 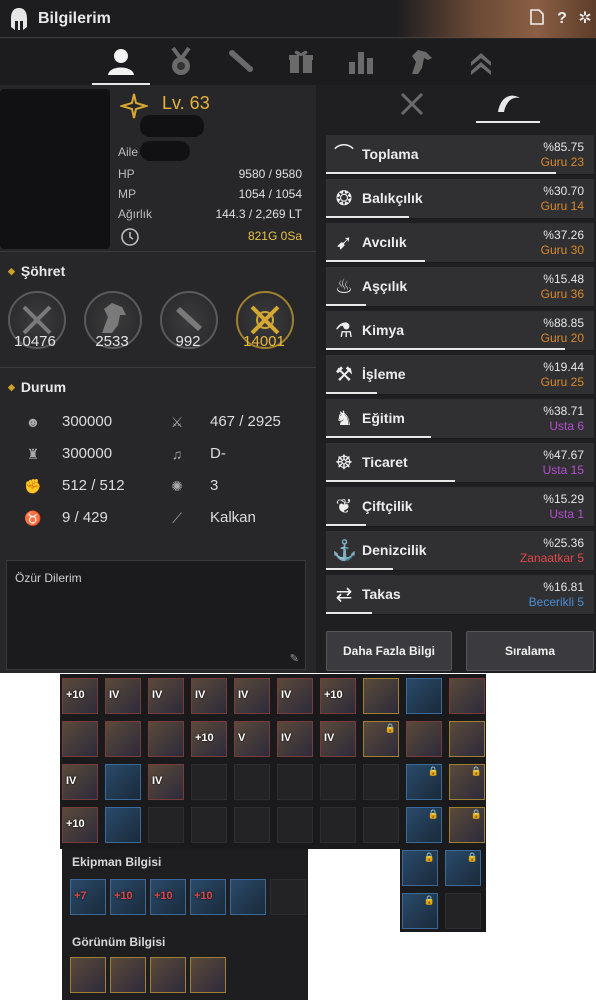 What do you see at coordinates (389, 651) in the screenshot?
I see `more-info-button: Daha Fazla Bilgi` at bounding box center [389, 651].